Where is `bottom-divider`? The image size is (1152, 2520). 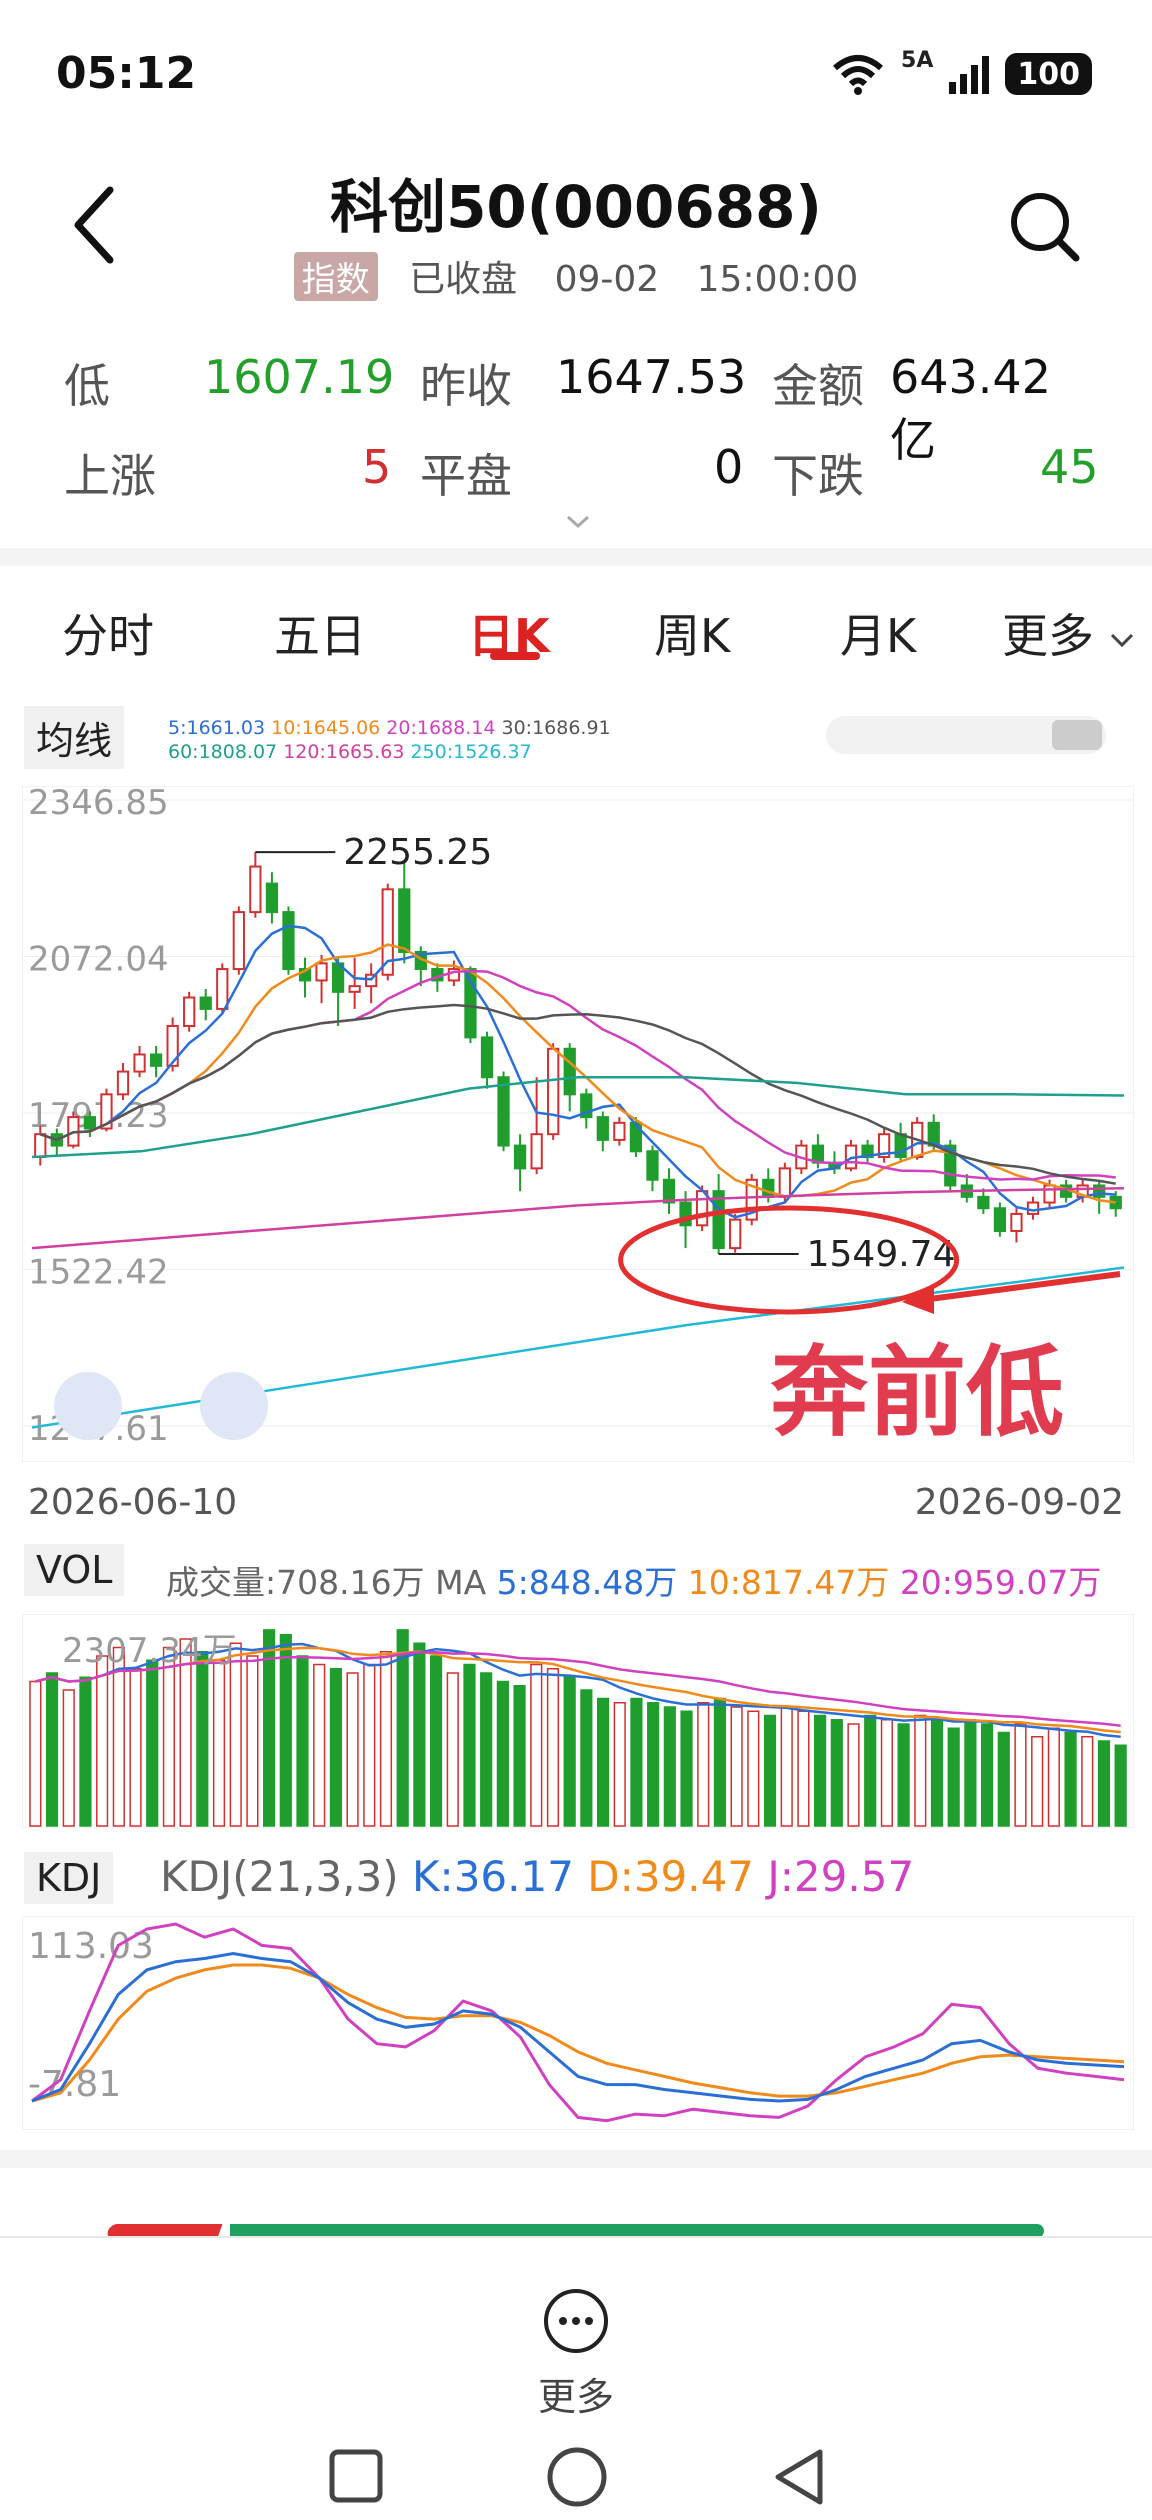
bottom-divider is located at coordinates (576, 2237).